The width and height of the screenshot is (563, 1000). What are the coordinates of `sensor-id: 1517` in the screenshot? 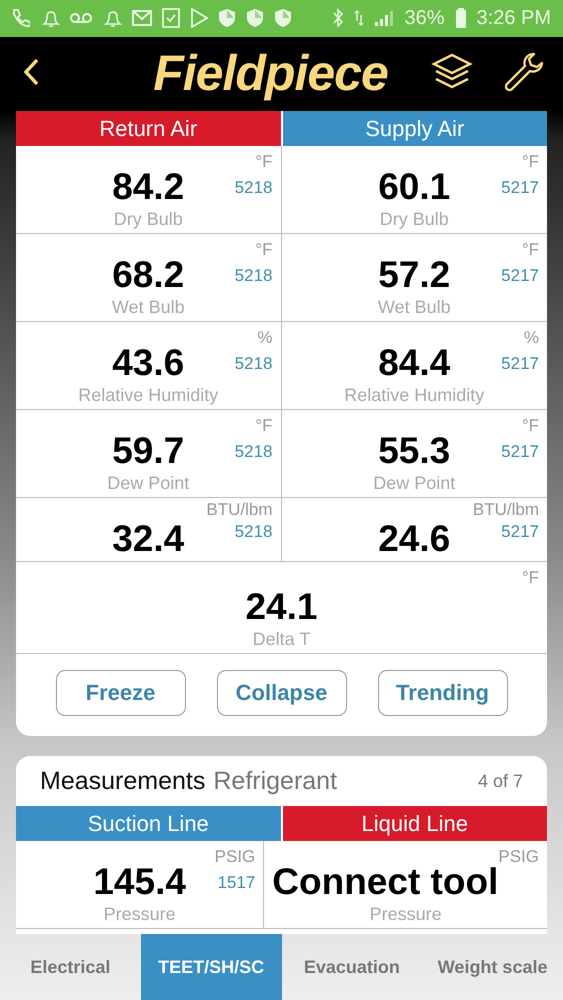 It's located at (236, 883).